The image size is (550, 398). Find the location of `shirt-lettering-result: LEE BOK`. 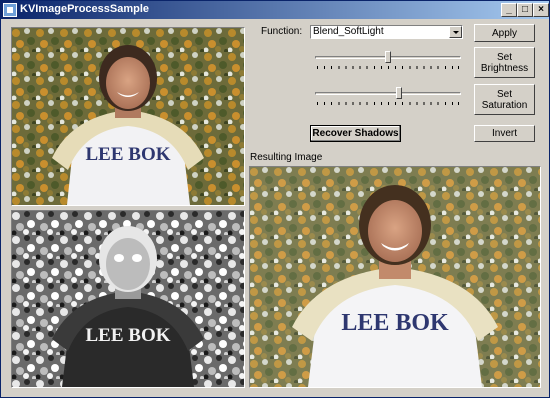

shirt-lettering-result: LEE BOK is located at coordinates (395, 323).